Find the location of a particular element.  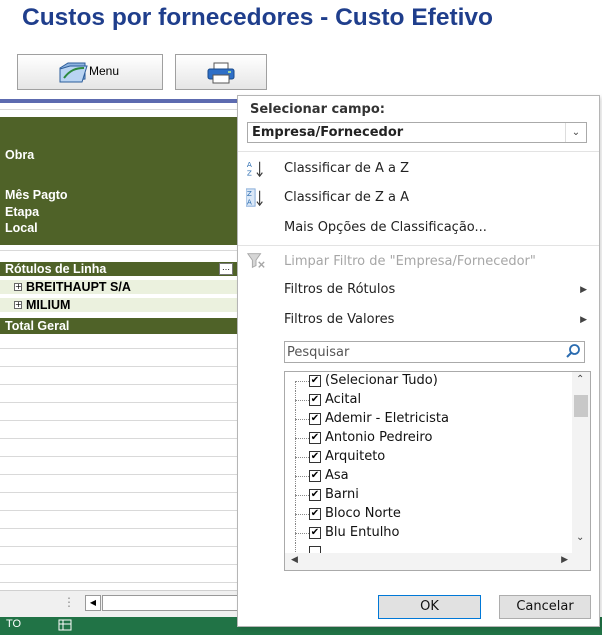

filter-list-item: ✔ Bloco Norte is located at coordinates (425, 514).